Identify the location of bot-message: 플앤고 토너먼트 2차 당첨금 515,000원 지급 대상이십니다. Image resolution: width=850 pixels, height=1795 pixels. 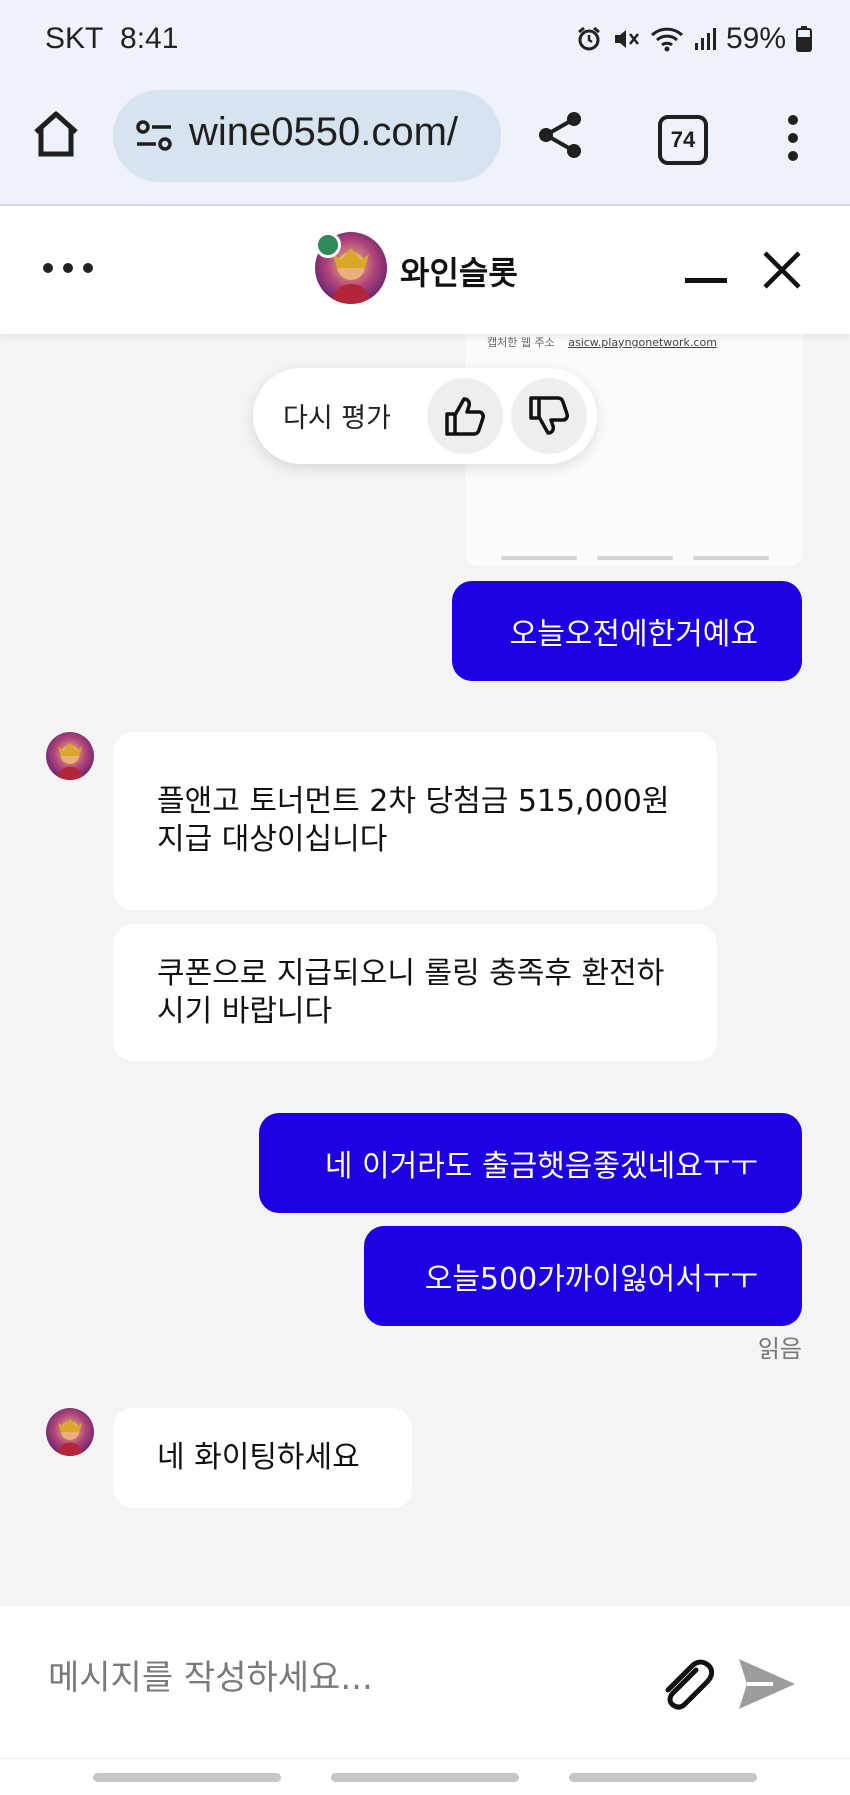
(415, 821).